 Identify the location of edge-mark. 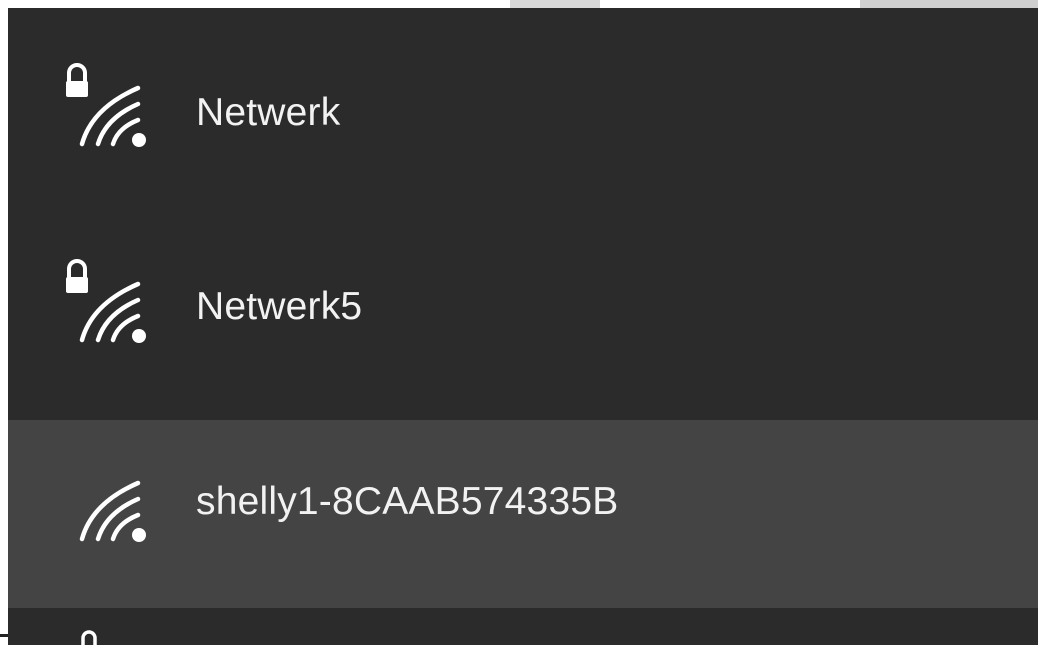
(4, 635).